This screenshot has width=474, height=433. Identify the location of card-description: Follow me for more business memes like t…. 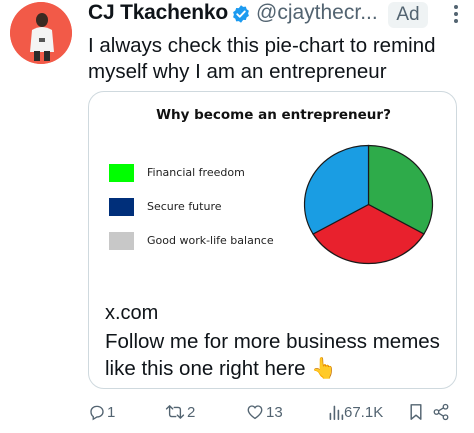
(272, 355).